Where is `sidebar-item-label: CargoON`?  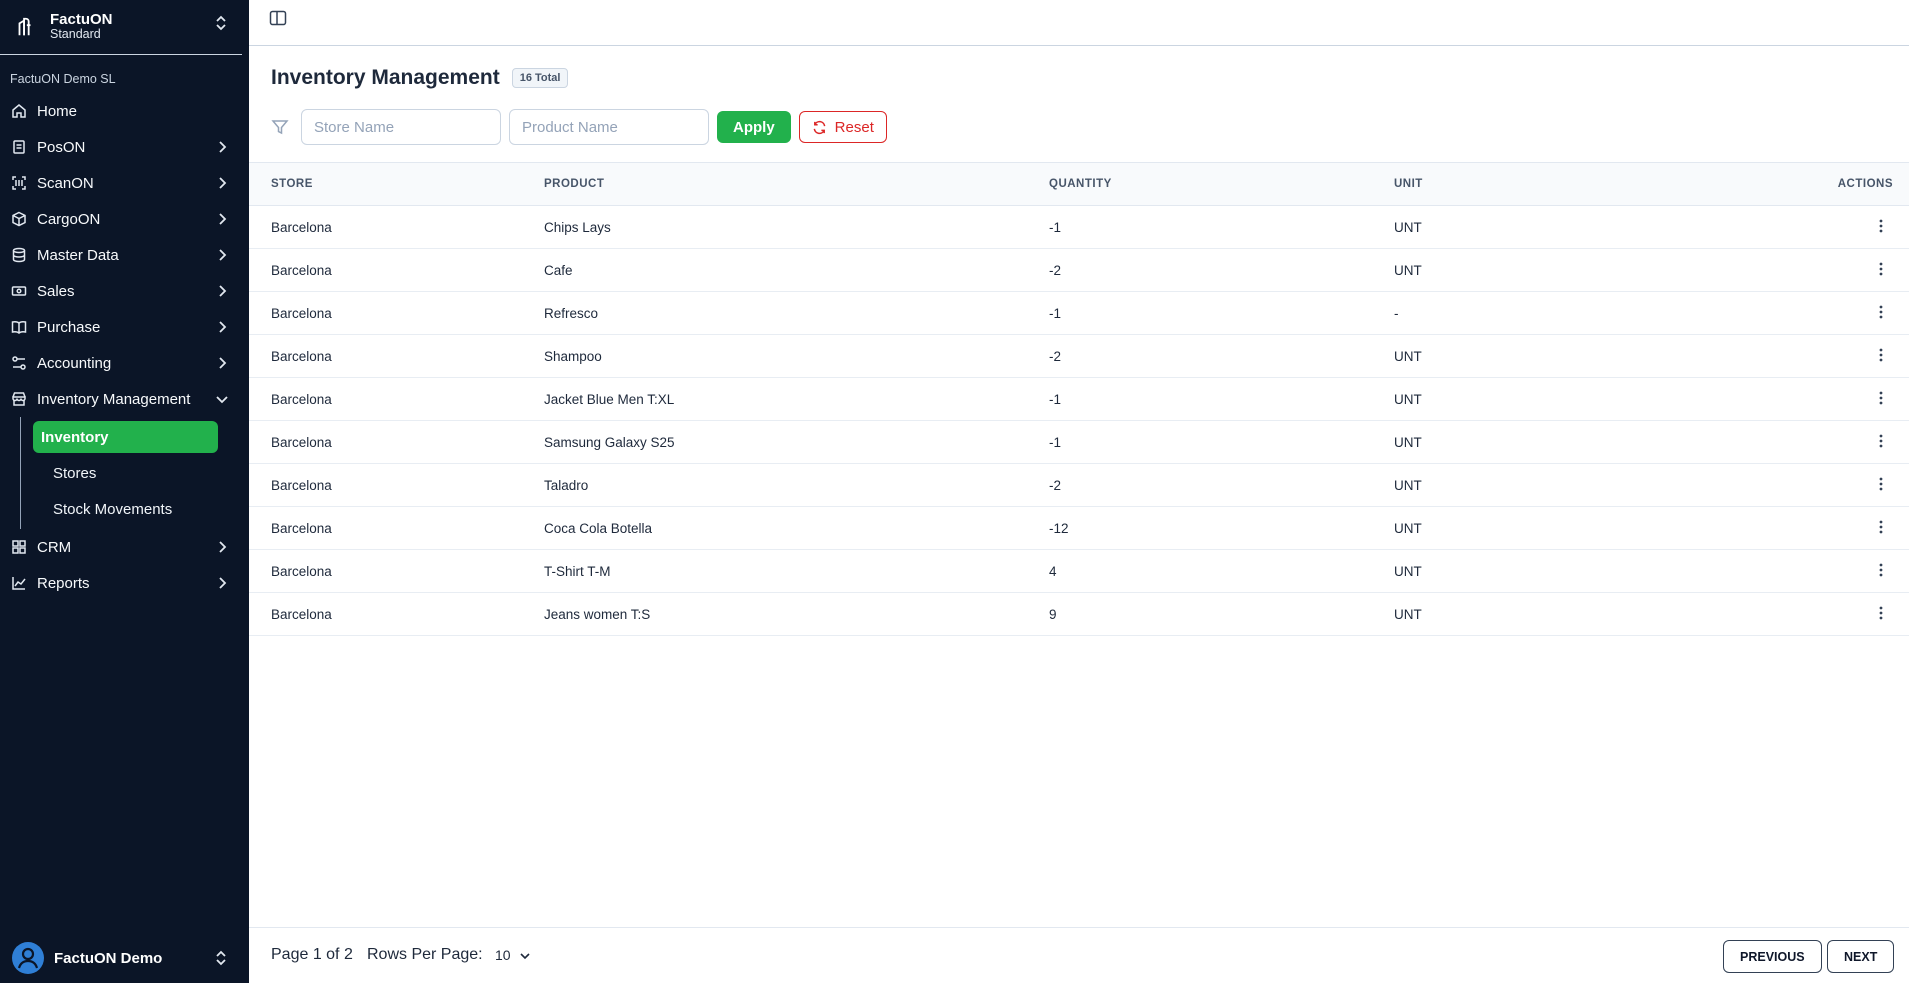
sidebar-item-label: CargoON is located at coordinates (69, 219).